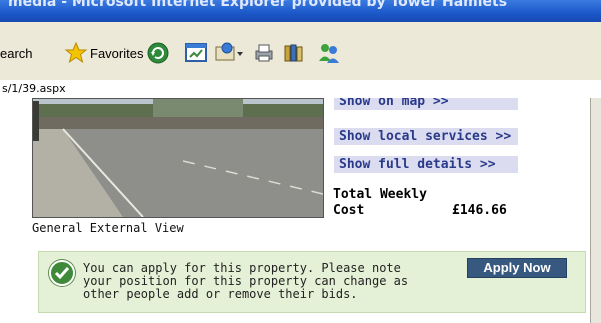 The width and height of the screenshot is (601, 323). I want to click on mail-button, so click(229, 53).